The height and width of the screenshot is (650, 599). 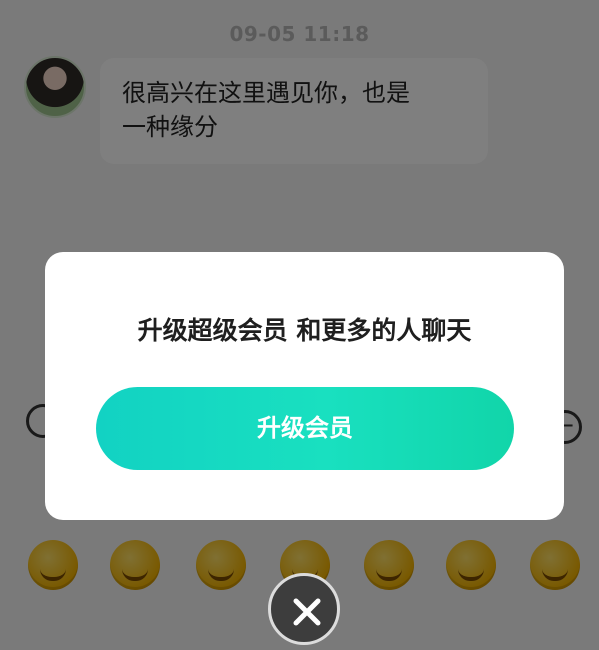 I want to click on dialog-message: 升级超级会员 和更多的人聊天, so click(x=304, y=330).